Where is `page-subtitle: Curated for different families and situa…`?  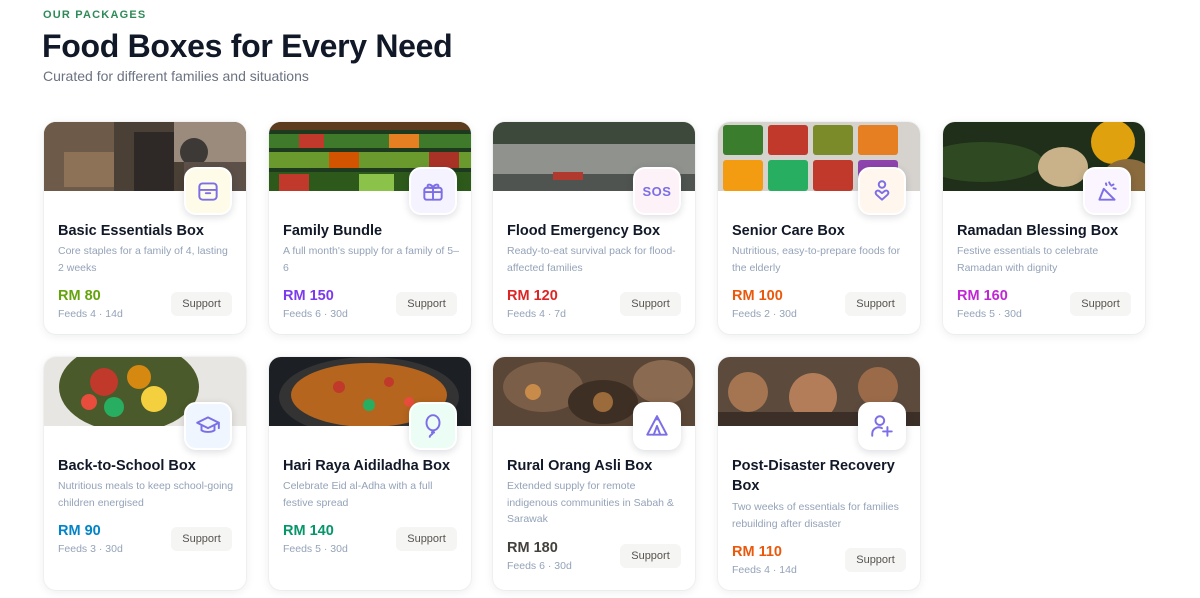 page-subtitle: Curated for different families and situa… is located at coordinates (176, 76).